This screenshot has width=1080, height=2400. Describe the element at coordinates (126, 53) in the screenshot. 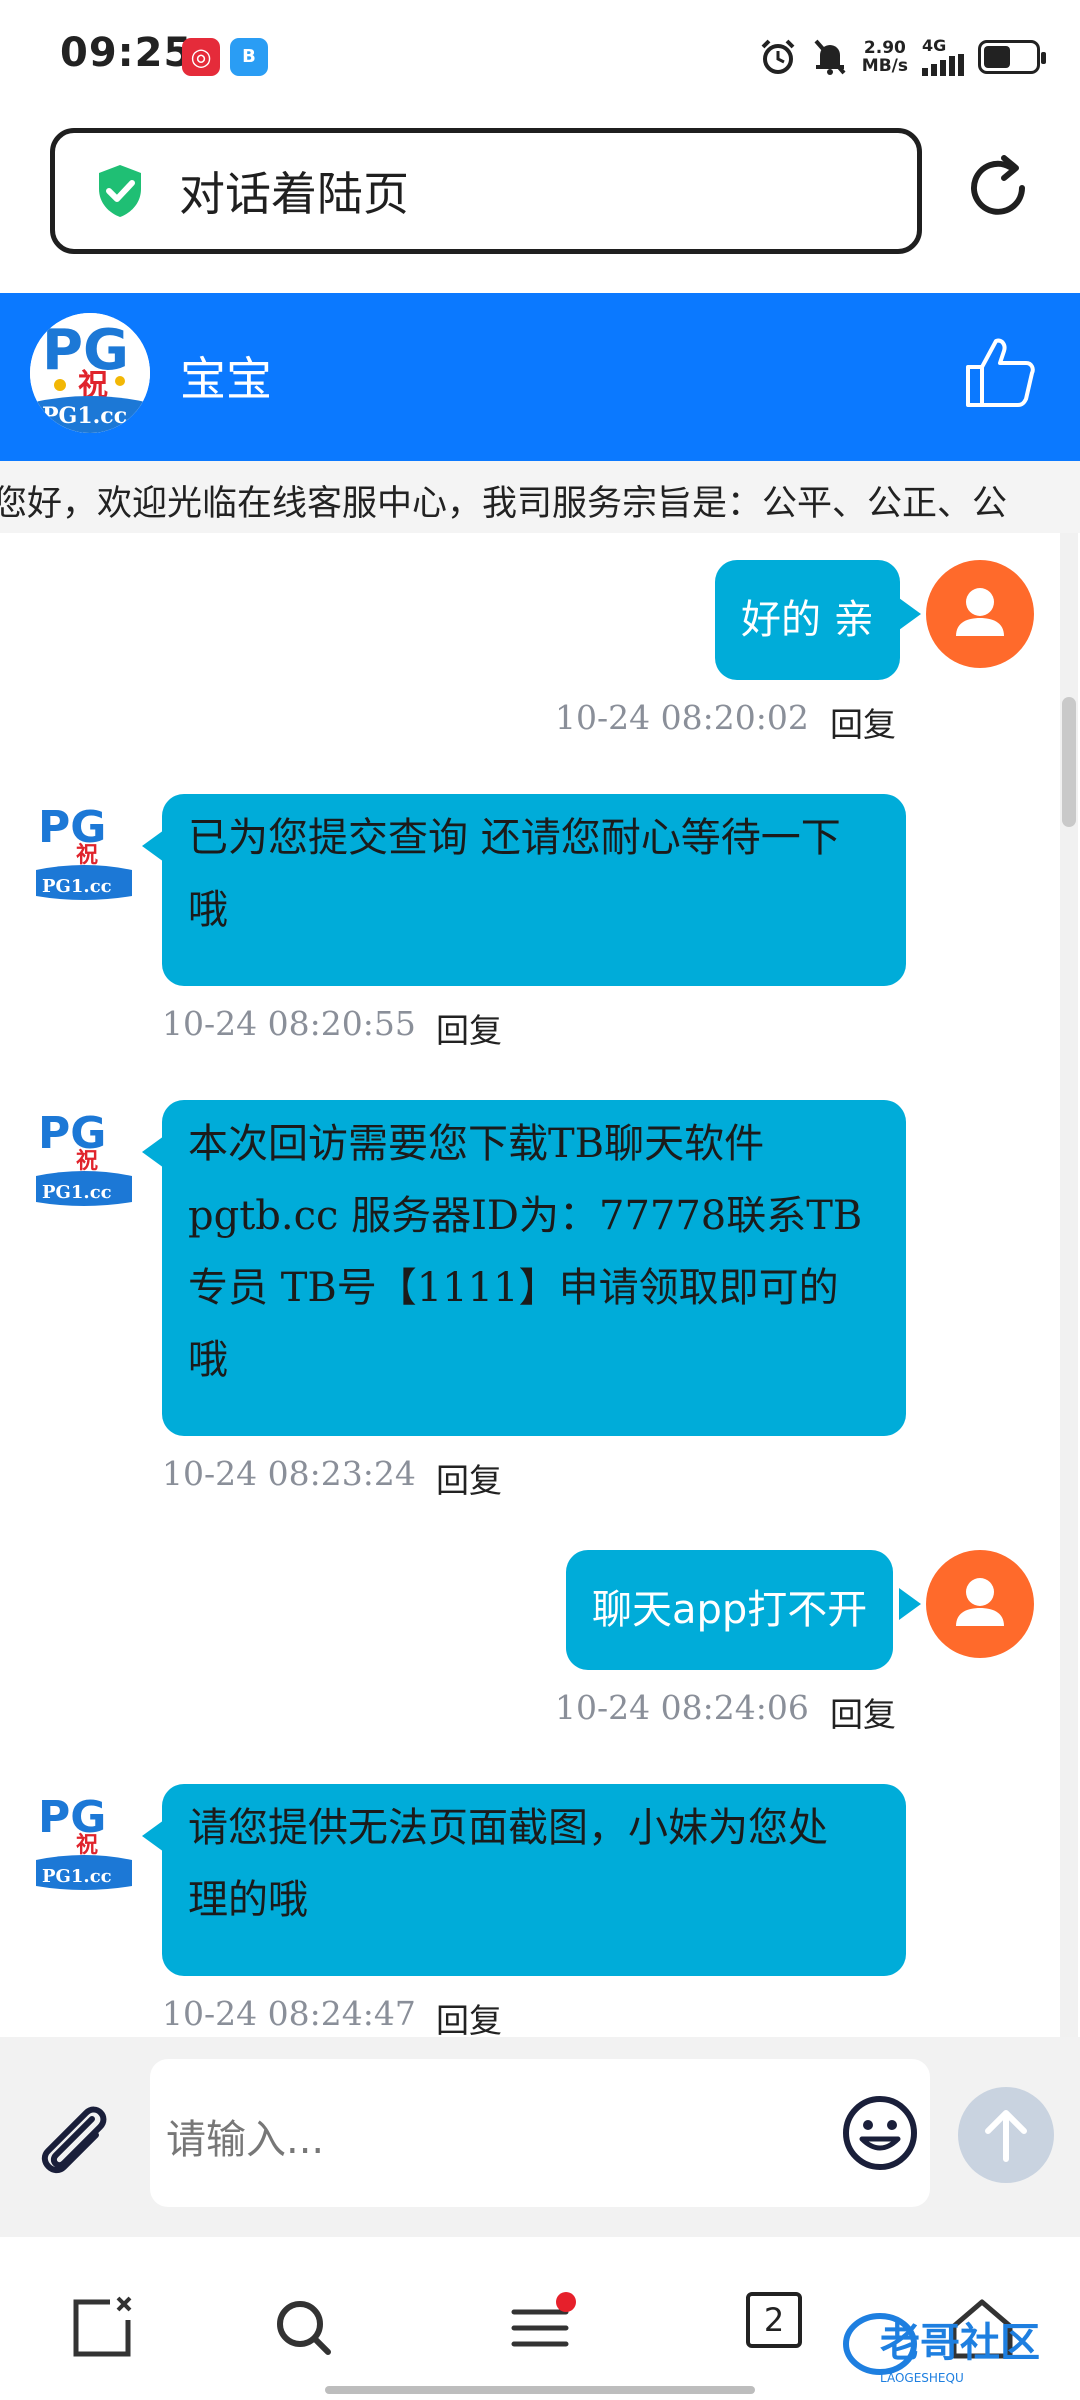

I see `status-time: 09:25` at that location.